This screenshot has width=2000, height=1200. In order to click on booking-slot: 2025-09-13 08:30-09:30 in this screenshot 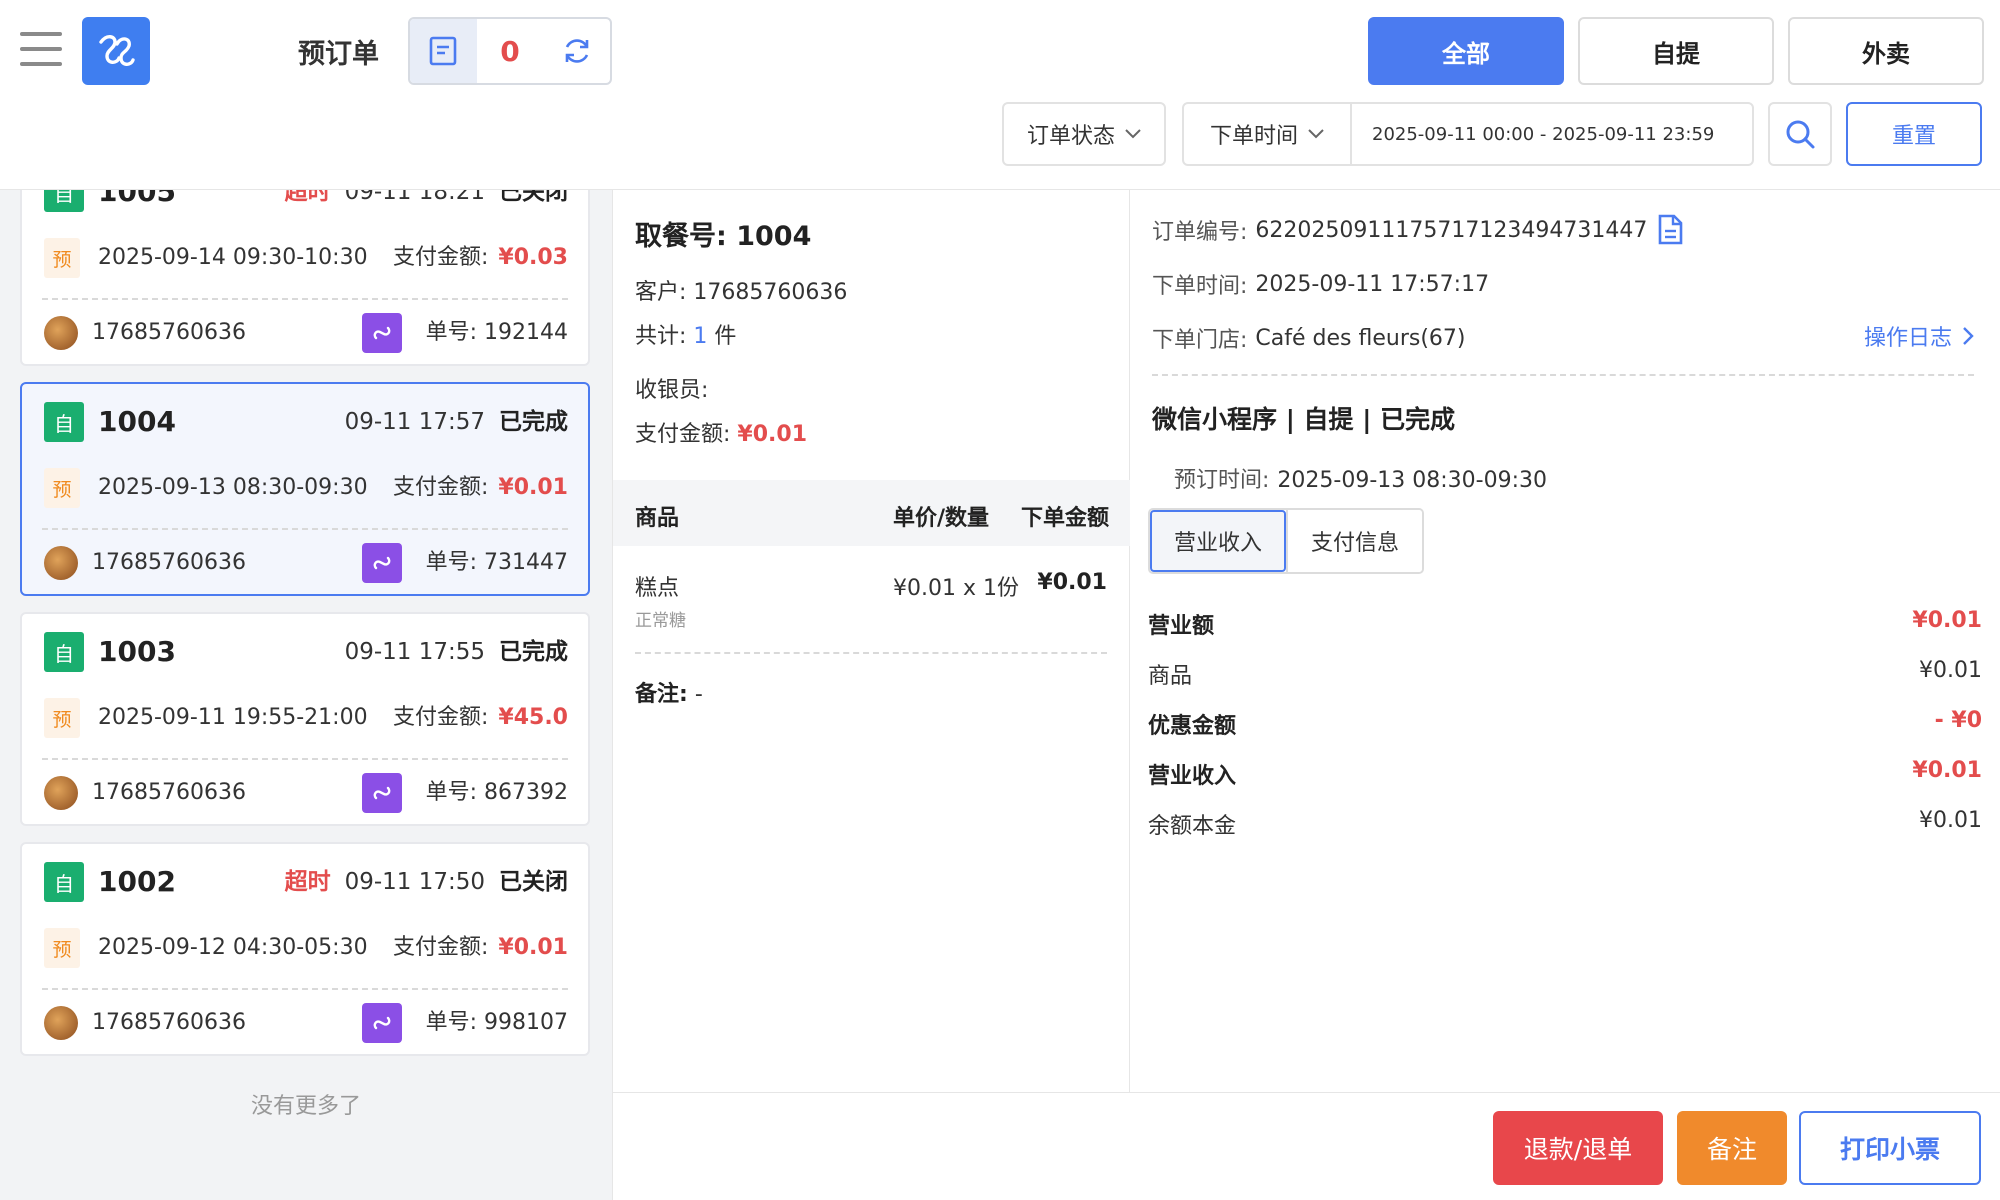, I will do `click(233, 487)`.